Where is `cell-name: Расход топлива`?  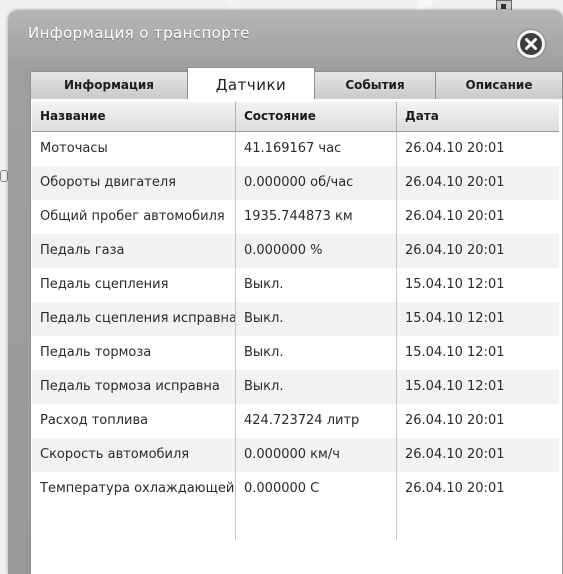 cell-name: Расход топлива is located at coordinates (134, 421).